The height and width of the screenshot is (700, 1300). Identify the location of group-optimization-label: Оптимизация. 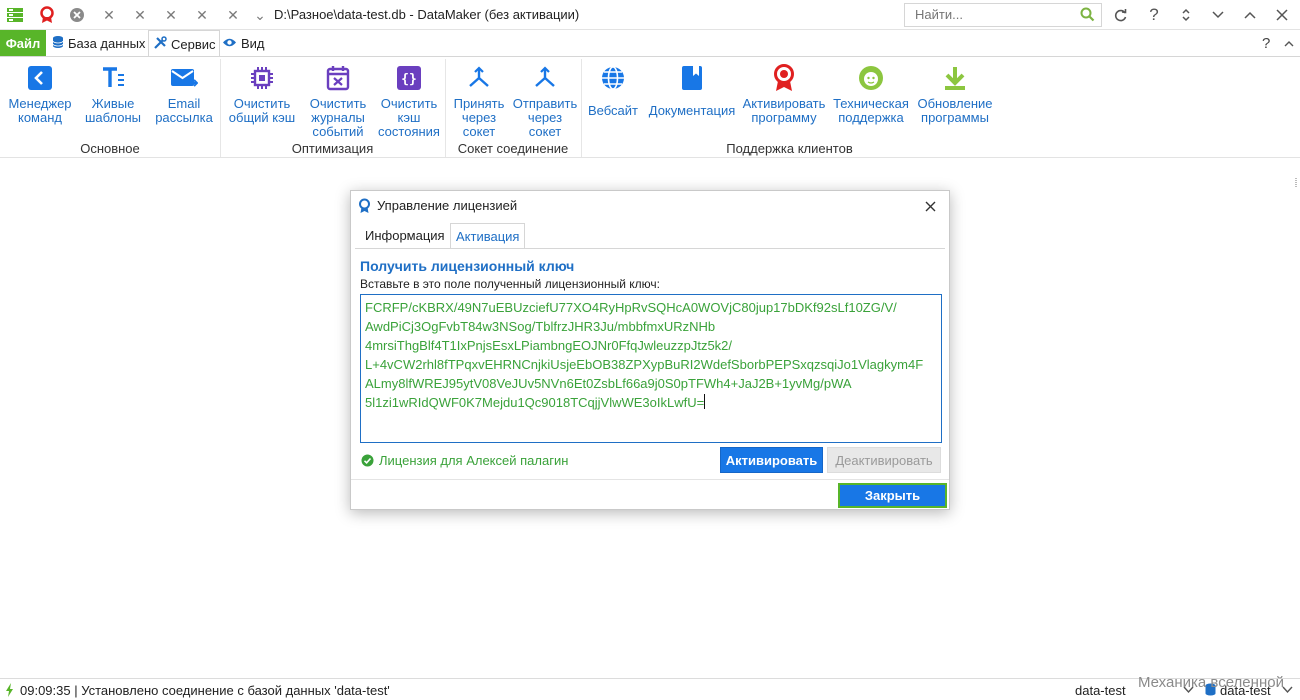
(332, 148).